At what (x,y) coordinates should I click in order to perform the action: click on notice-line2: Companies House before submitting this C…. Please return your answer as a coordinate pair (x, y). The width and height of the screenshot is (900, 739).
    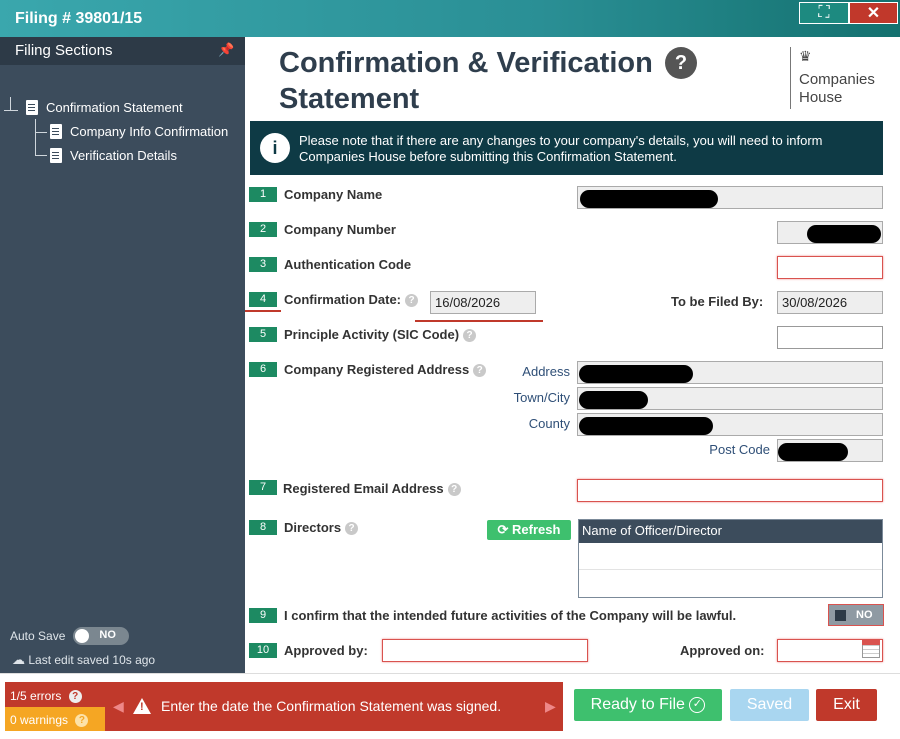
    Looking at the image, I should click on (488, 156).